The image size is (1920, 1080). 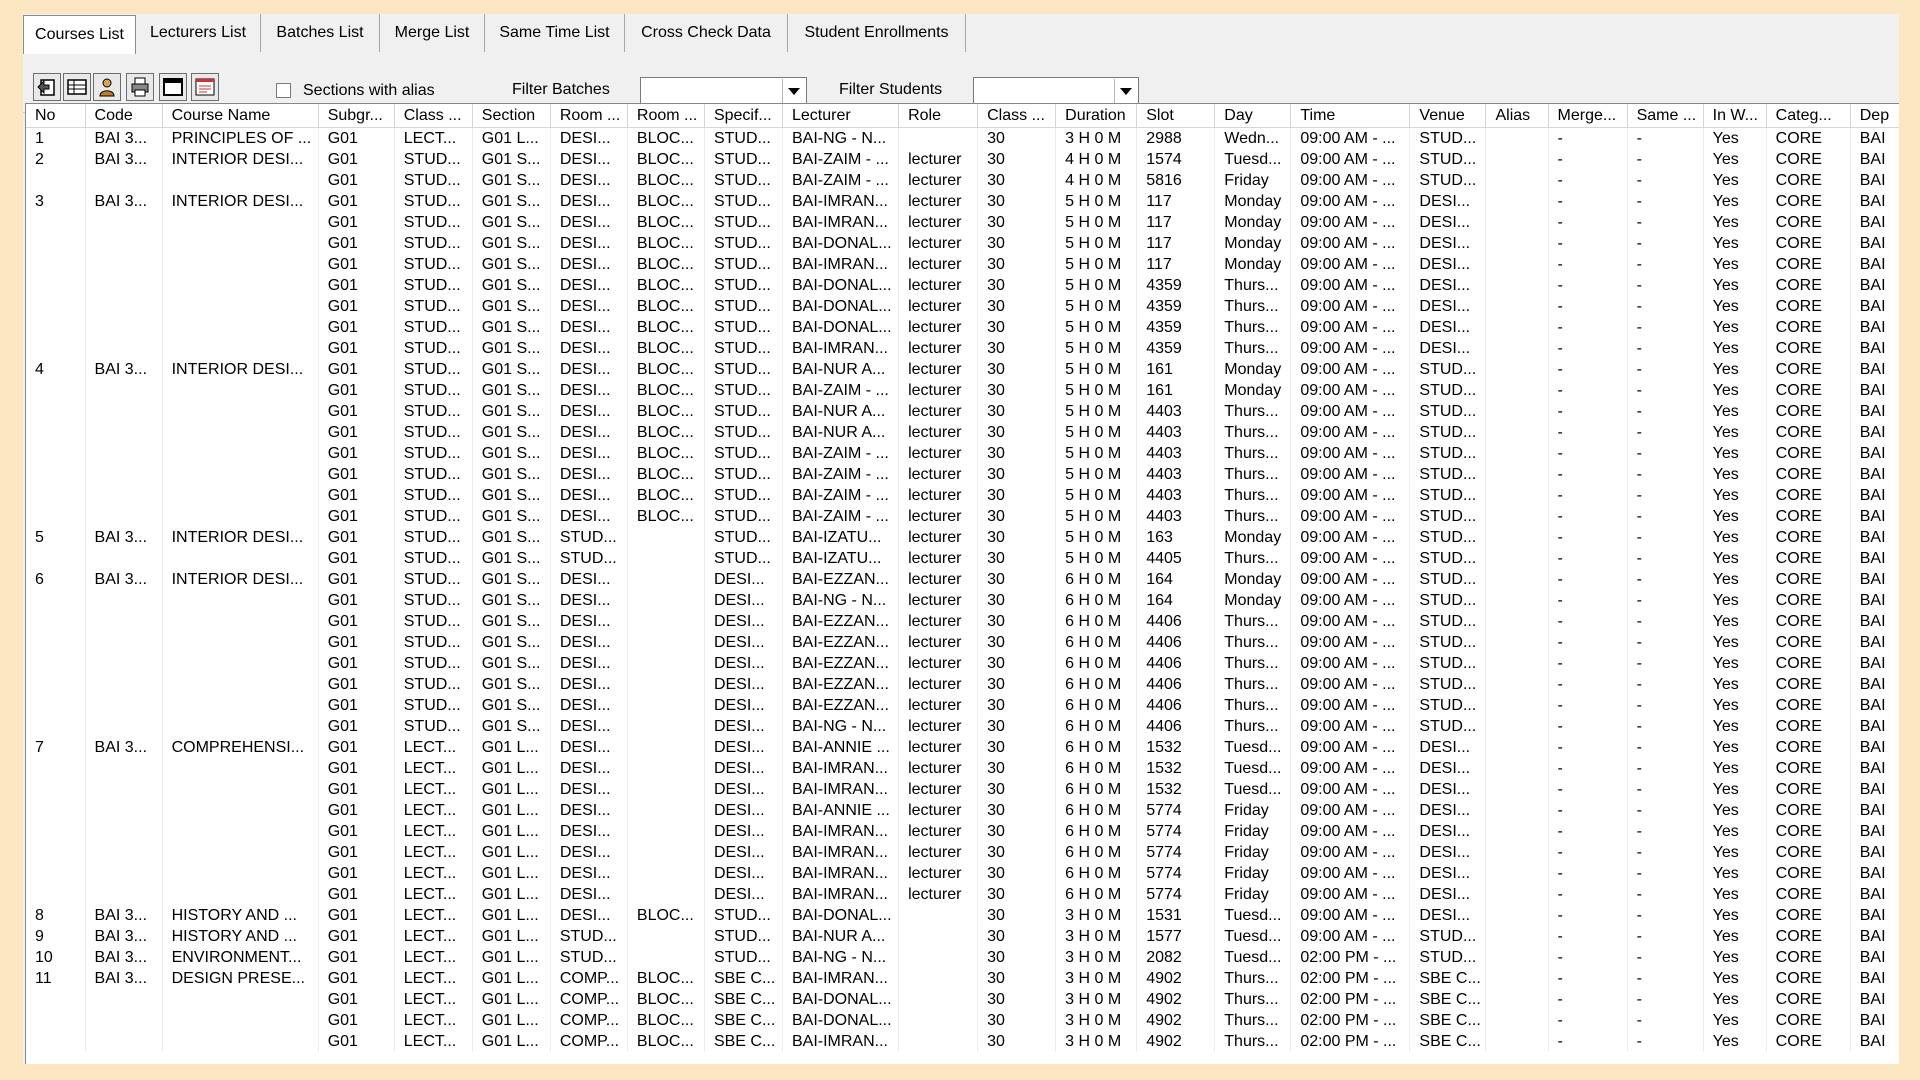 What do you see at coordinates (1808, 285) in the screenshot?
I see `table-cell: CORE` at bounding box center [1808, 285].